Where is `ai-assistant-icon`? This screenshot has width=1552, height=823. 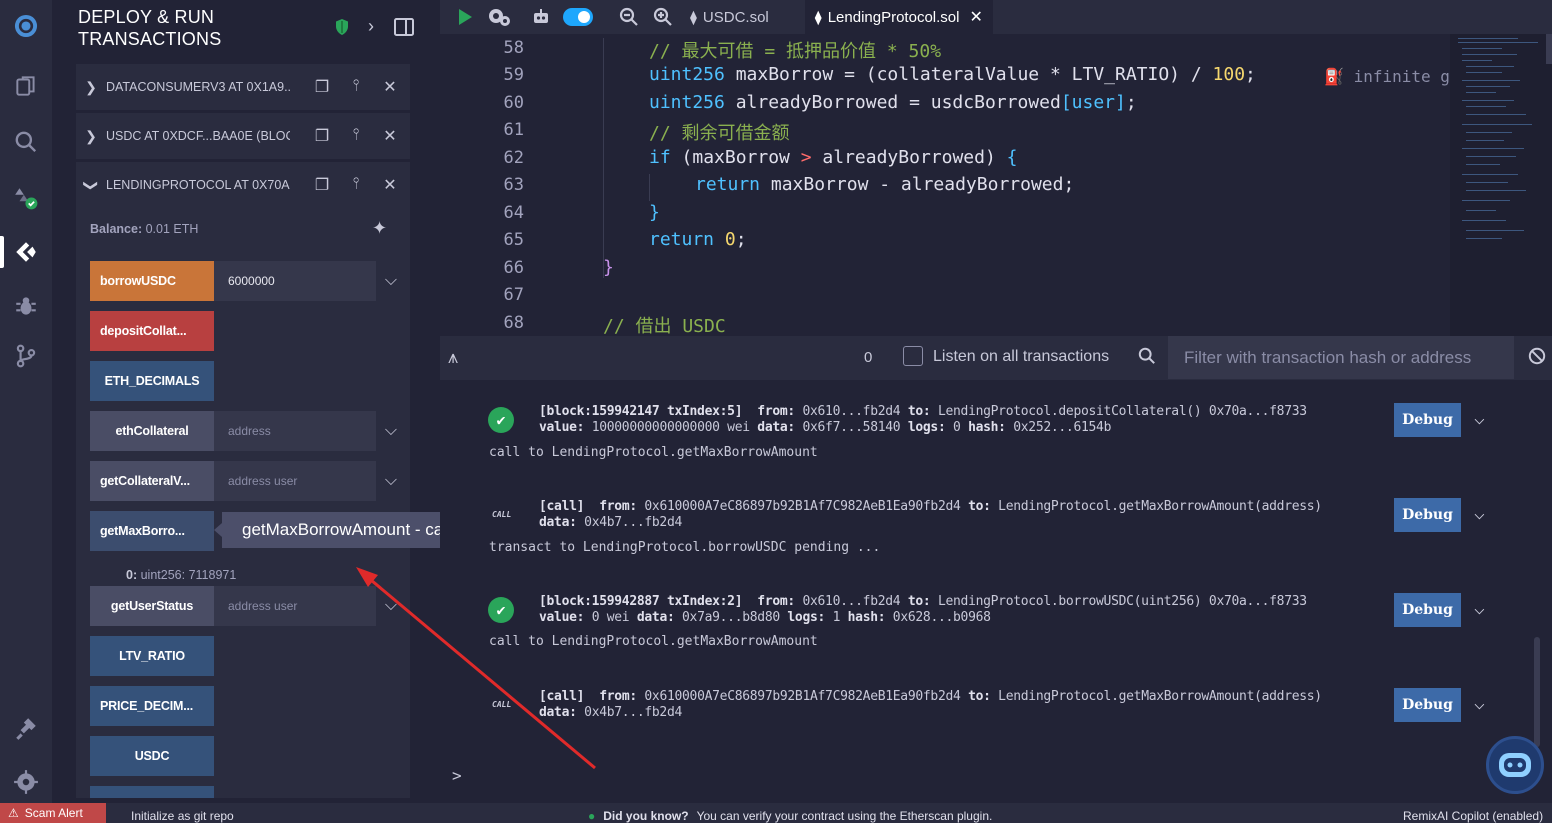
ai-assistant-icon is located at coordinates (1515, 765).